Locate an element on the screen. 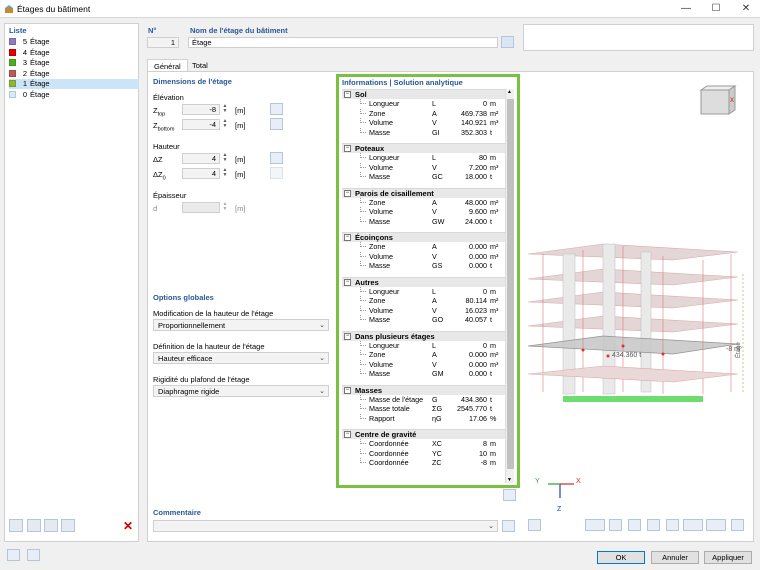 Image resolution: width=760 pixels, height=570 pixels. ok-button: OK is located at coordinates (621, 557).